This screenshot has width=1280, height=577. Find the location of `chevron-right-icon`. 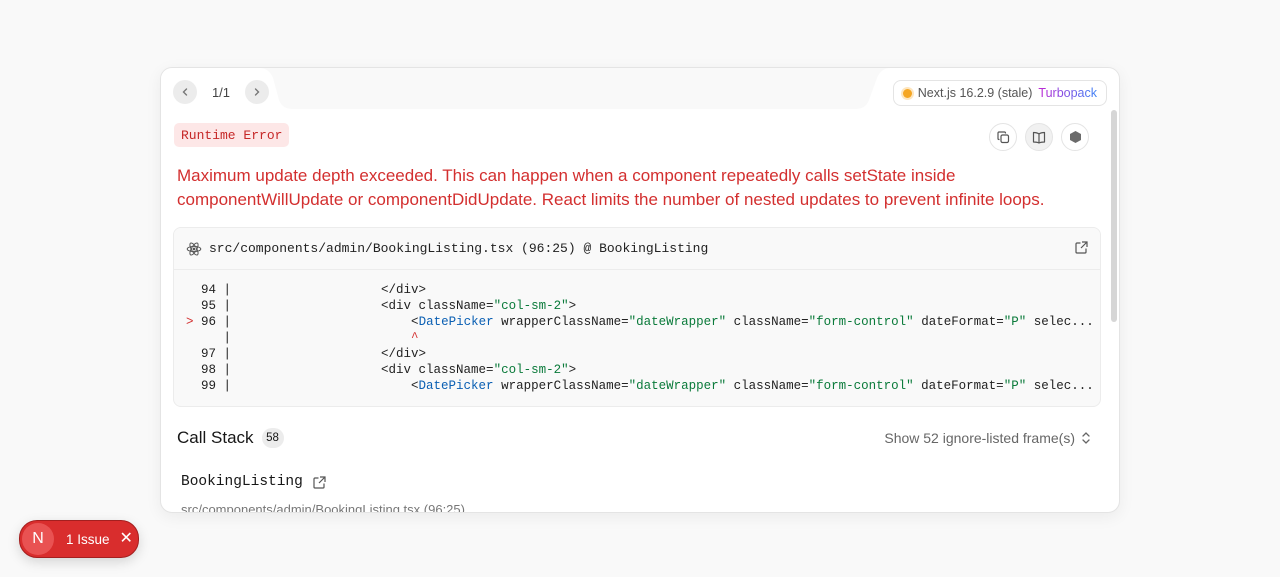

chevron-right-icon is located at coordinates (257, 92).